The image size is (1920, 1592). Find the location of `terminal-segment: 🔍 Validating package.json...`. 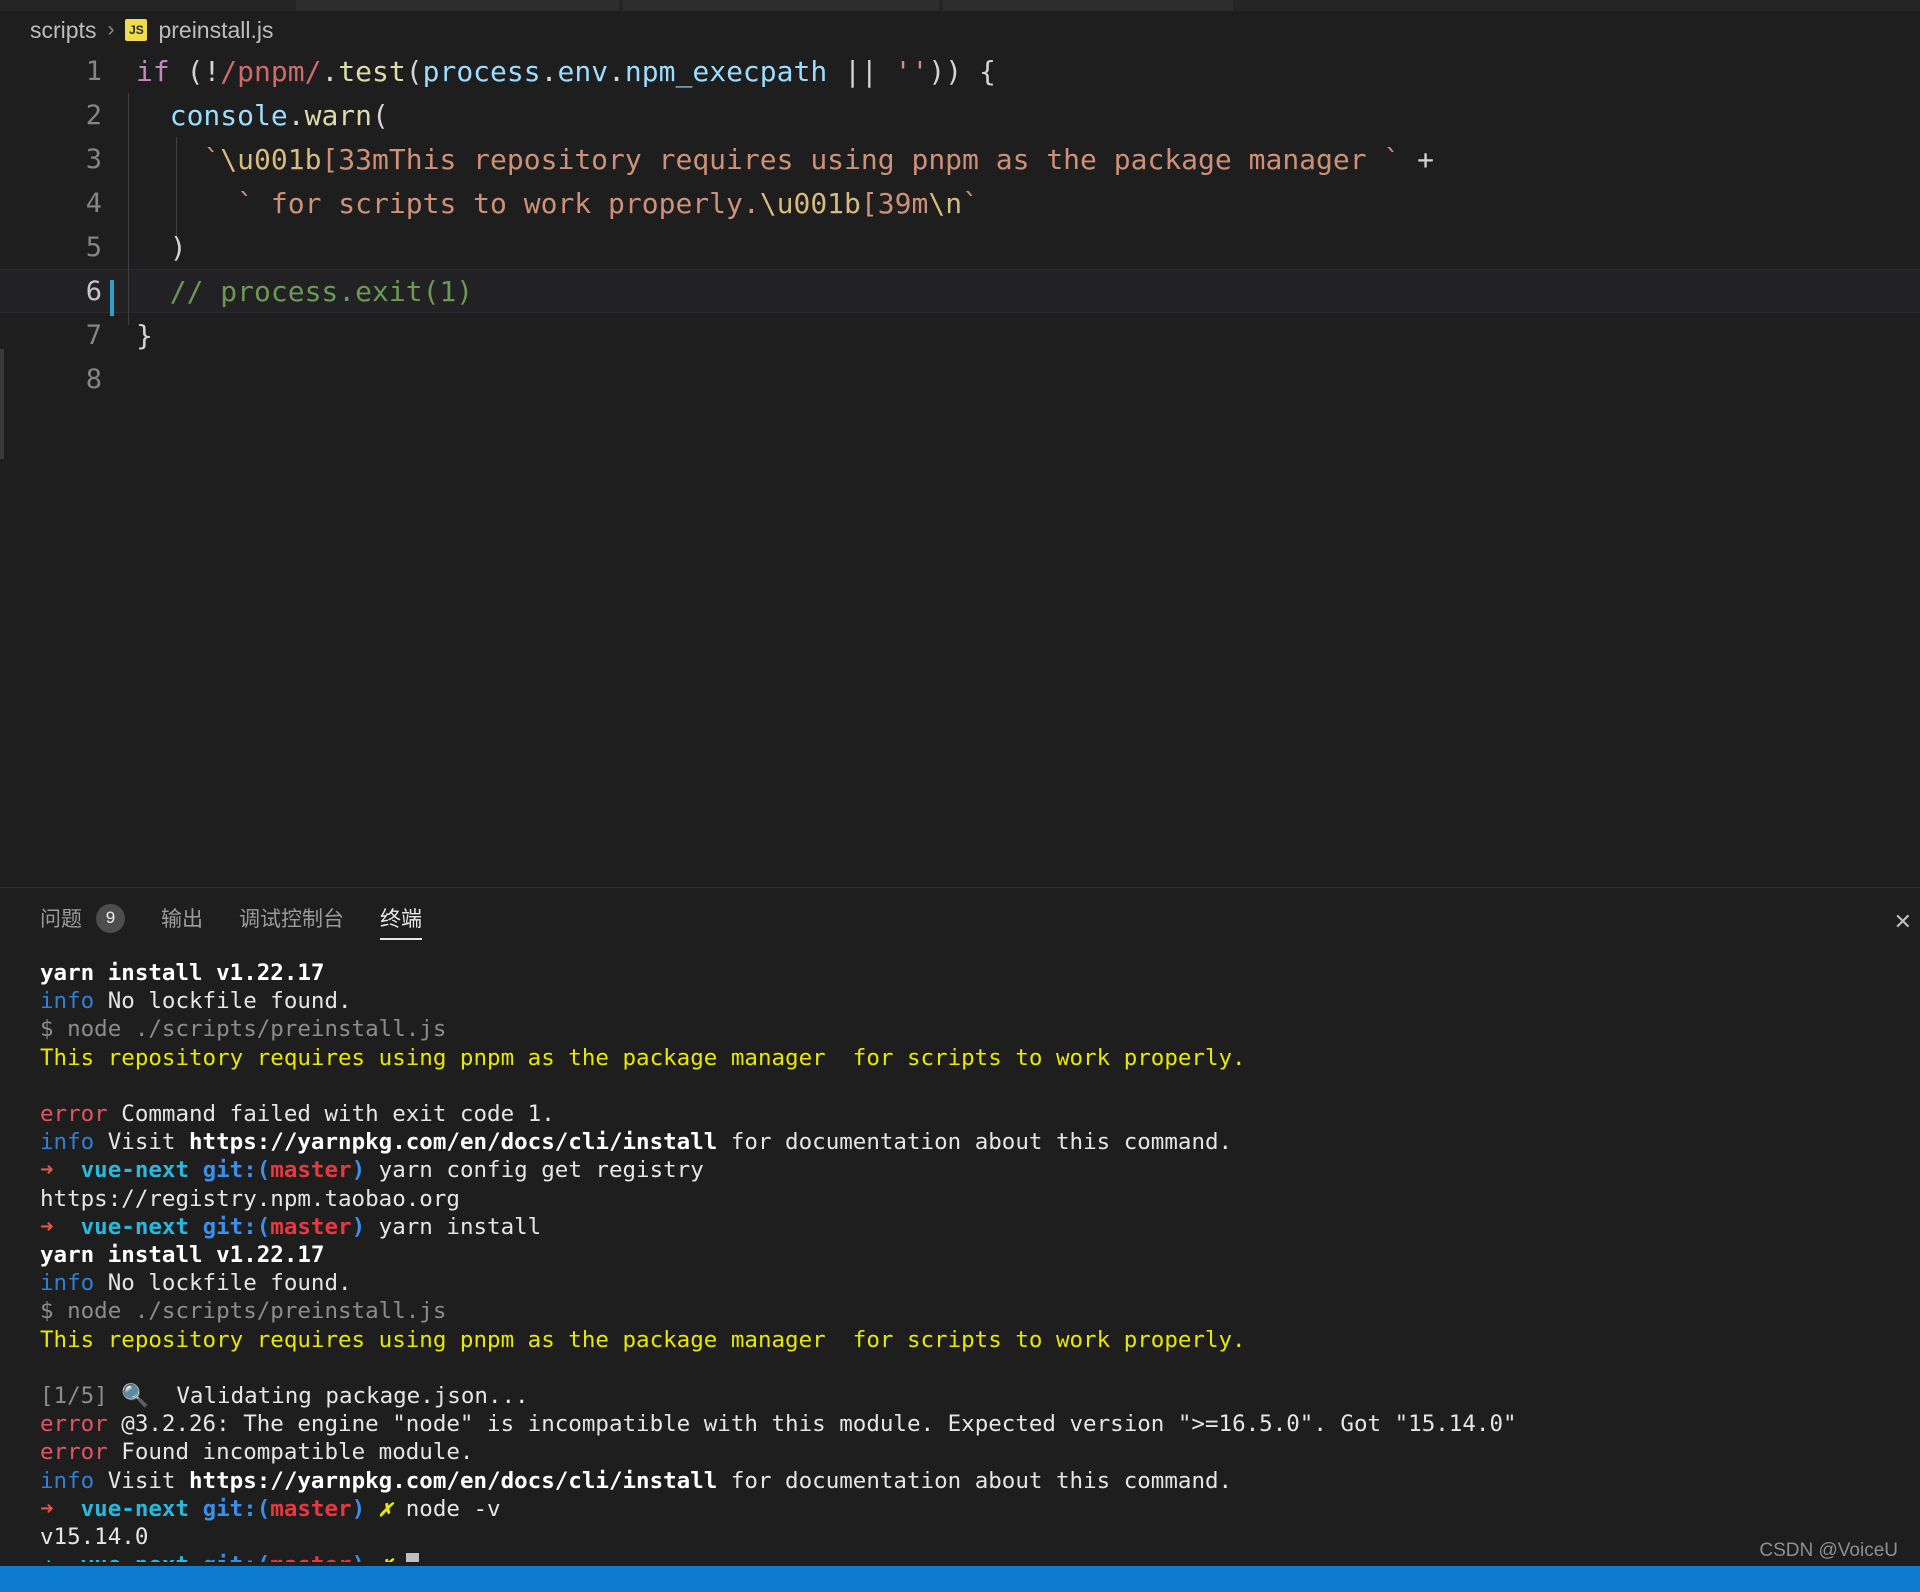

terminal-segment: 🔍 Validating package.json... is located at coordinates (318, 1396).